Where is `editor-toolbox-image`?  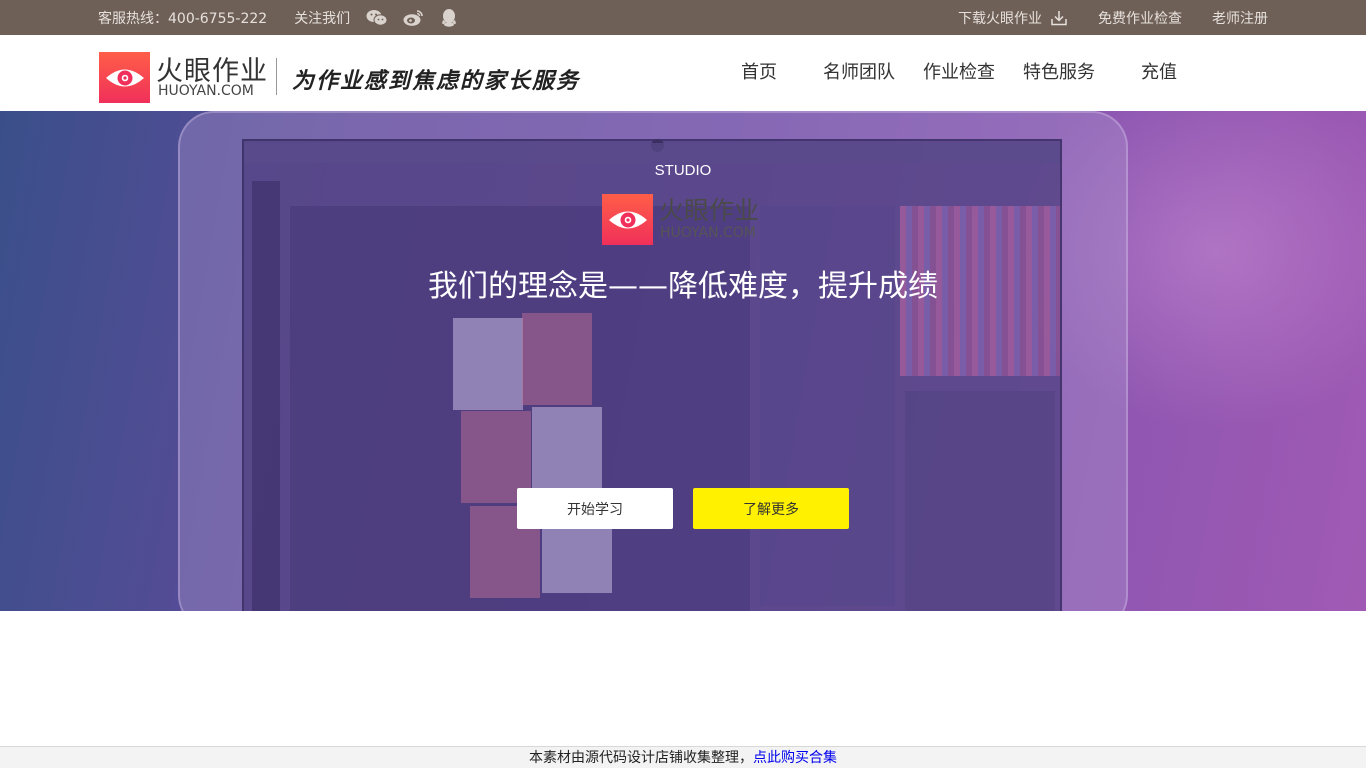 editor-toolbox-image is located at coordinates (266, 396).